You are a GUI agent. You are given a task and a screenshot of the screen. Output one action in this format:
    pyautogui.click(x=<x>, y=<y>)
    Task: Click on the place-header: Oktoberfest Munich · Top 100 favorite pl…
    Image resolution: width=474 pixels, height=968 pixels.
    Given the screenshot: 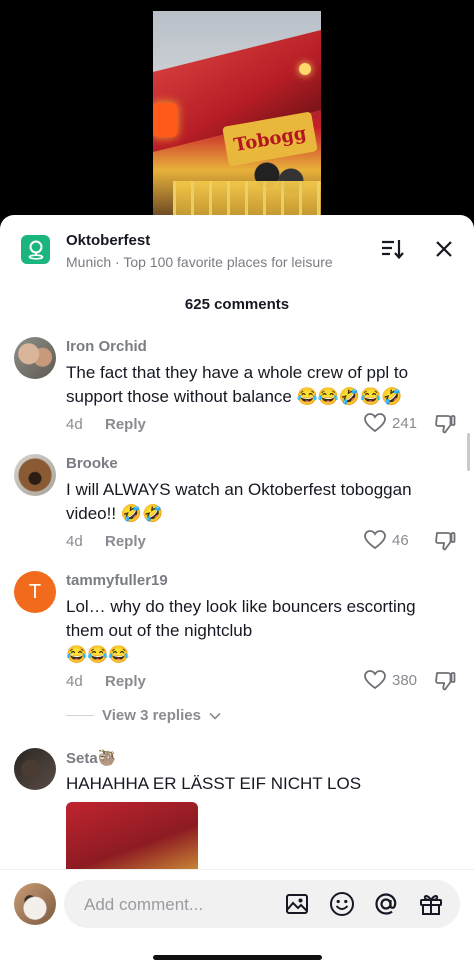 What is the action you would take?
    pyautogui.click(x=237, y=250)
    